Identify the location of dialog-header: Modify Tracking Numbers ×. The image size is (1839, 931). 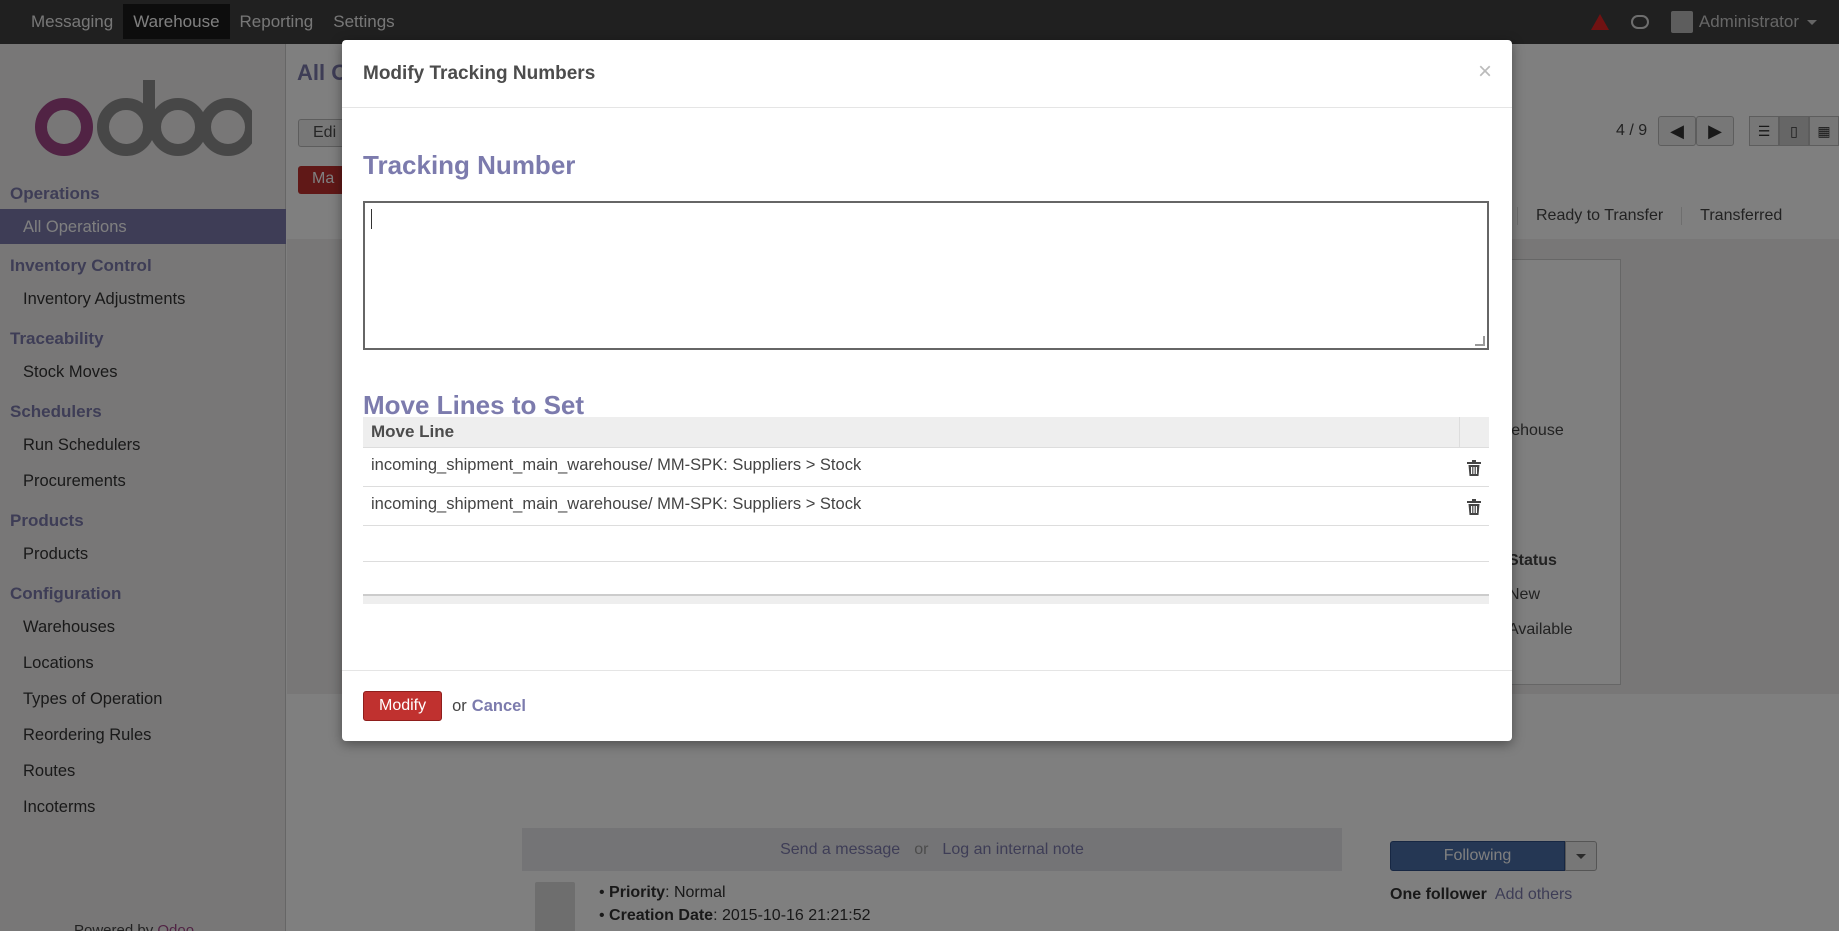
(927, 74).